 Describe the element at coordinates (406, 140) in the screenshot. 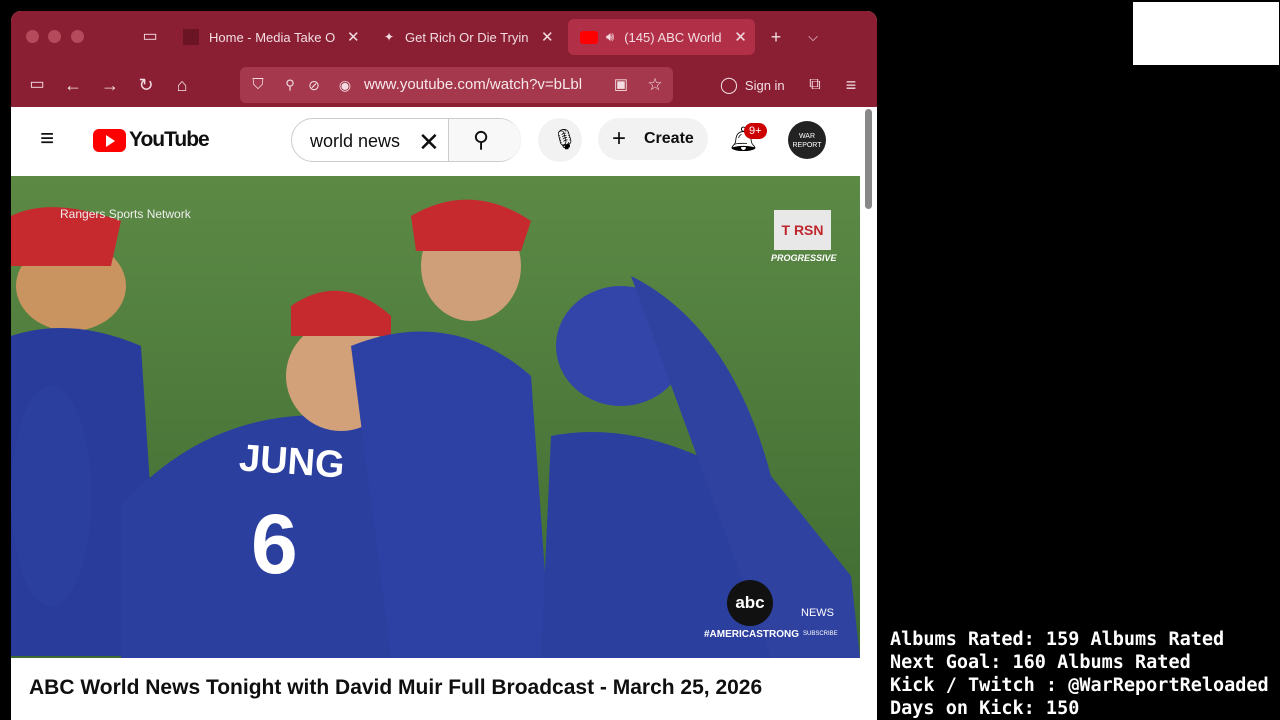

I see `search-box: world news ✕ ⚲` at that location.